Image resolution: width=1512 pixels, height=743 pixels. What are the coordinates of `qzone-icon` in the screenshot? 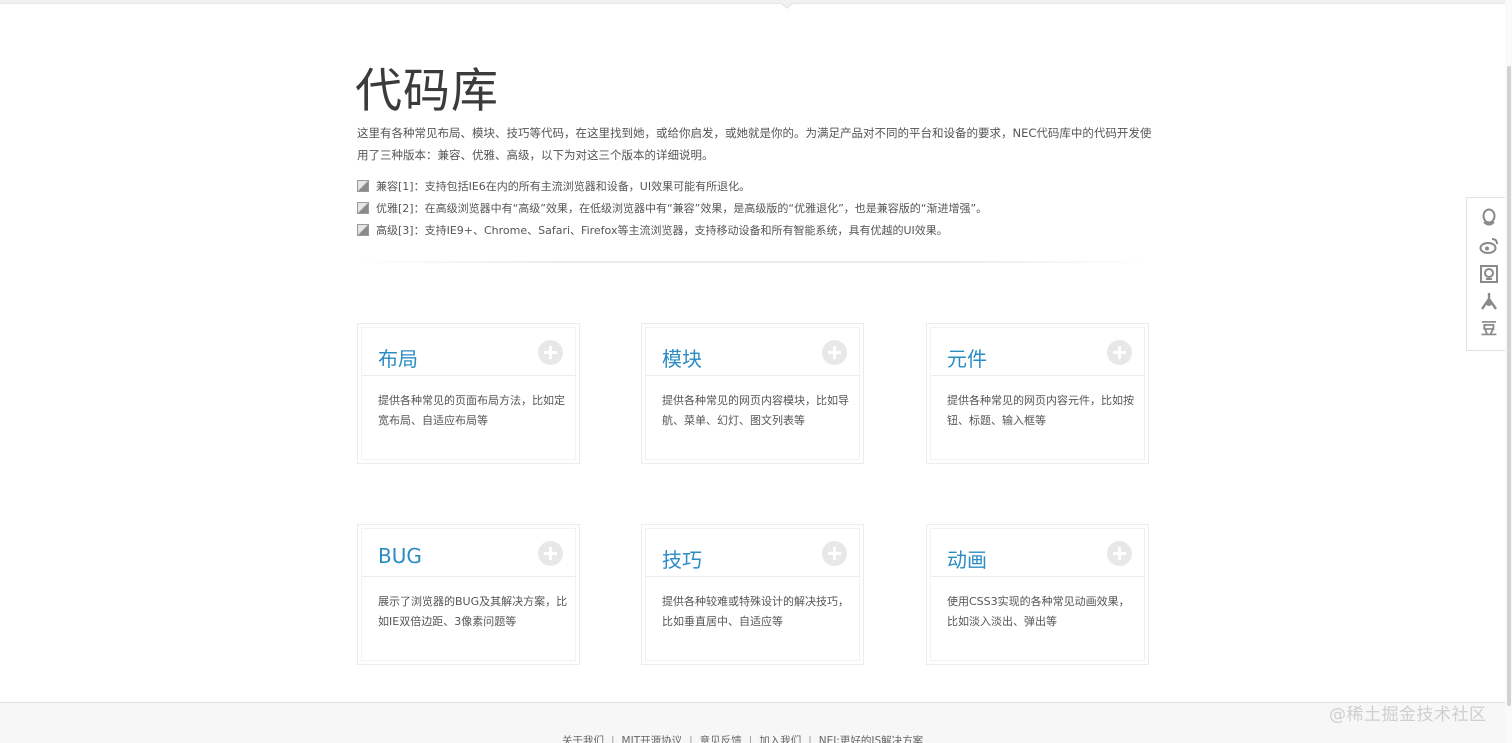 It's located at (1489, 274).